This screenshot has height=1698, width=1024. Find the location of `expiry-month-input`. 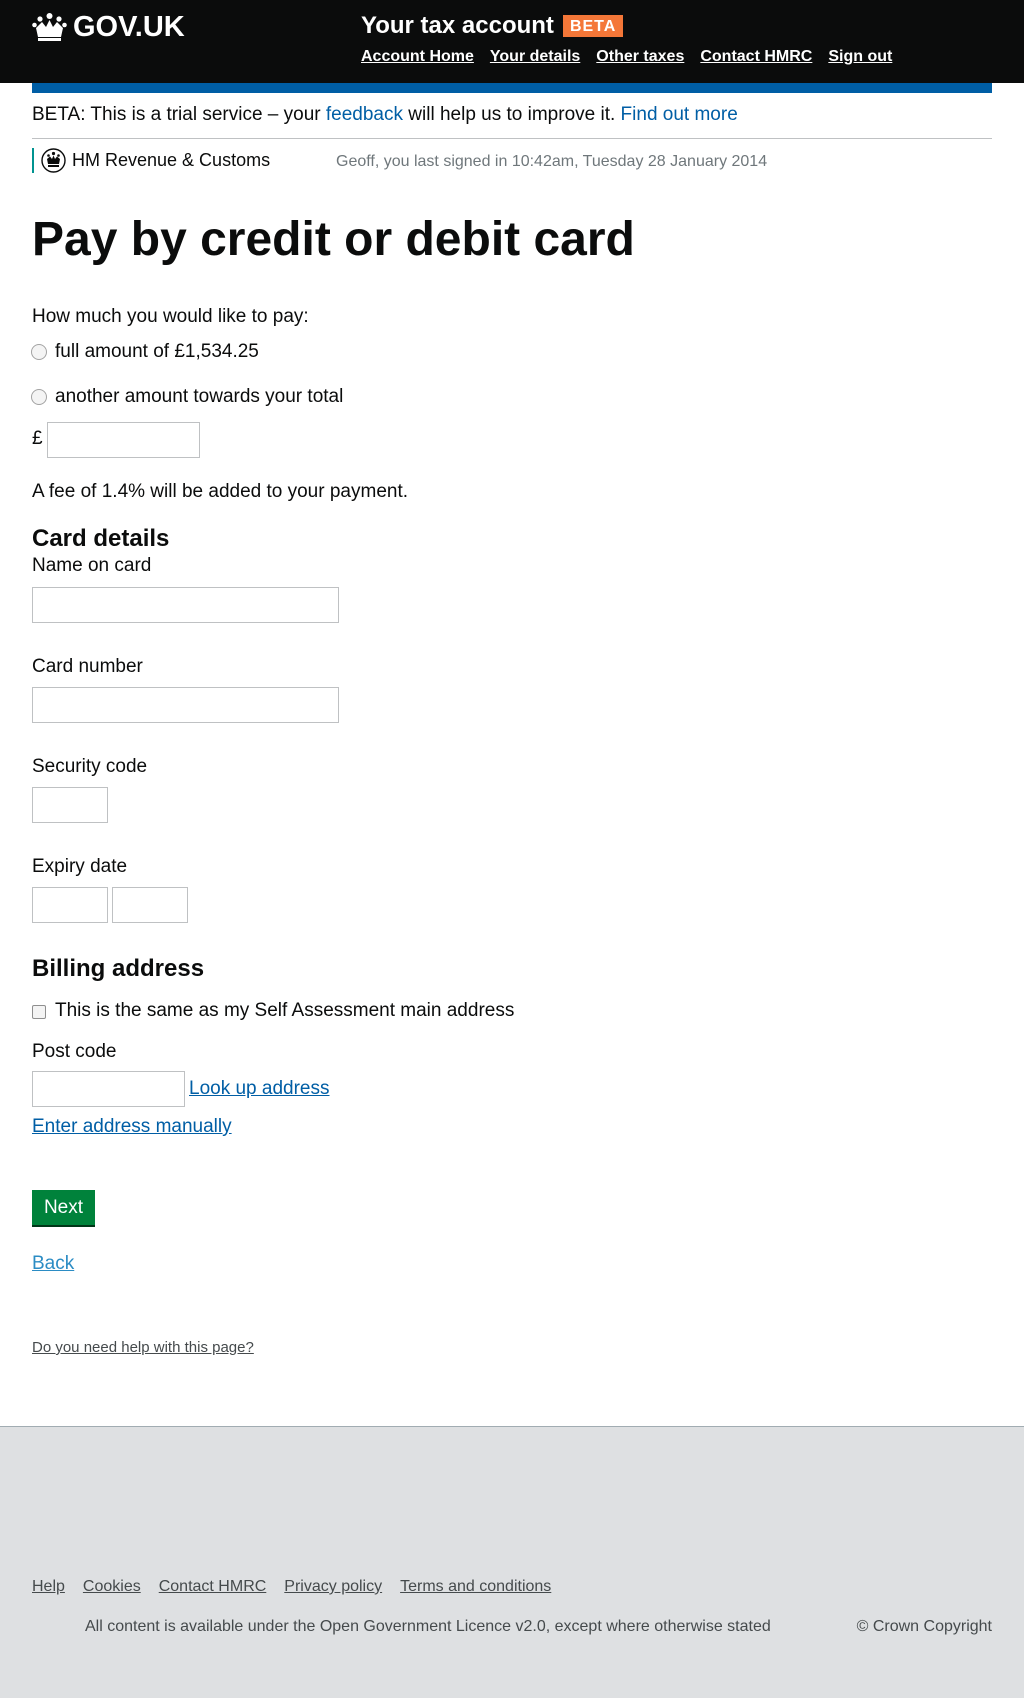

expiry-month-input is located at coordinates (70, 905).